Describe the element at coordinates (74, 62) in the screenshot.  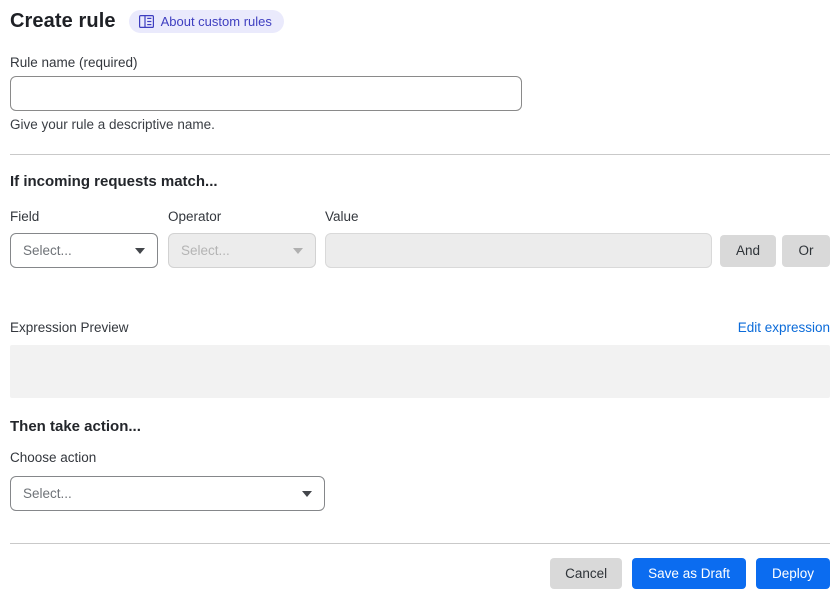
I see `rule-name-label: Rule name (required)` at that location.